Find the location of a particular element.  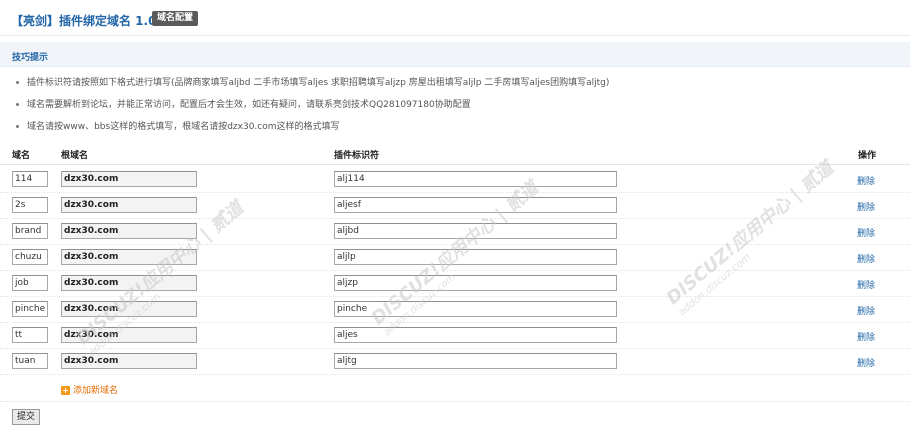

add-domain-button: + 添加新域名 is located at coordinates (89, 389).